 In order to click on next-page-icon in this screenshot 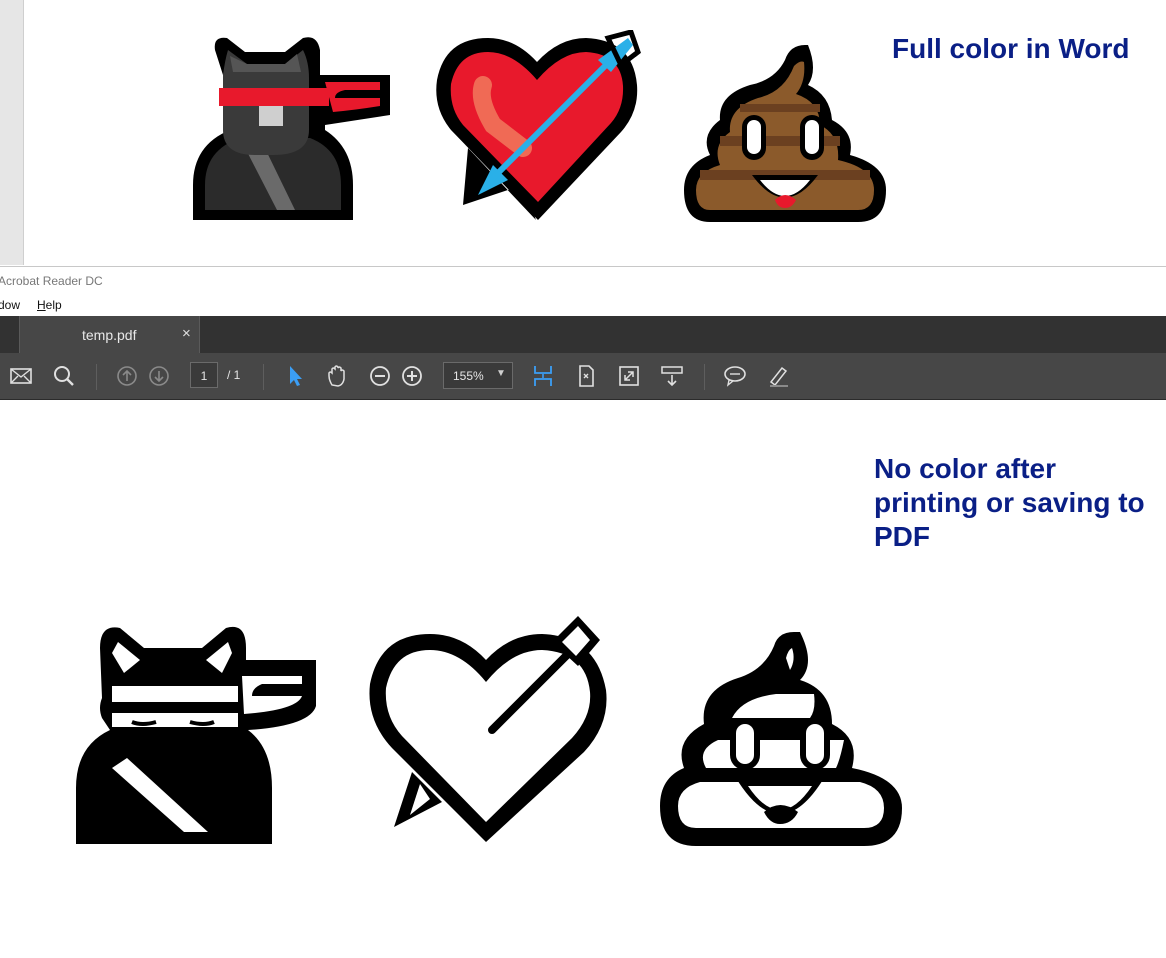, I will do `click(159, 376)`.